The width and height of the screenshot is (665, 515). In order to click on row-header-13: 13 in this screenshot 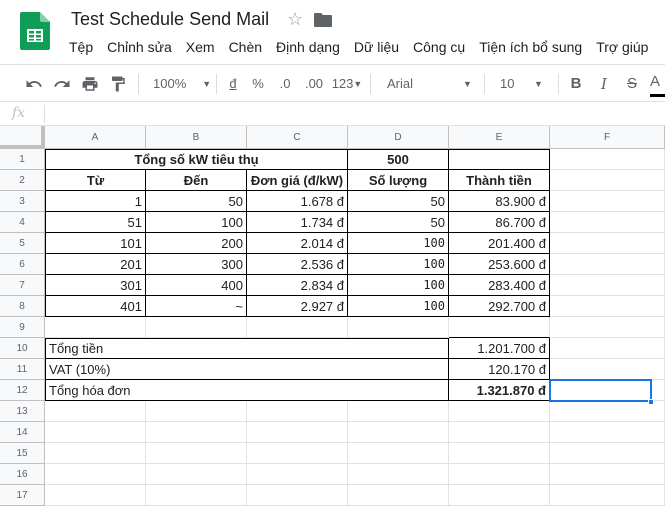, I will do `click(22, 411)`.